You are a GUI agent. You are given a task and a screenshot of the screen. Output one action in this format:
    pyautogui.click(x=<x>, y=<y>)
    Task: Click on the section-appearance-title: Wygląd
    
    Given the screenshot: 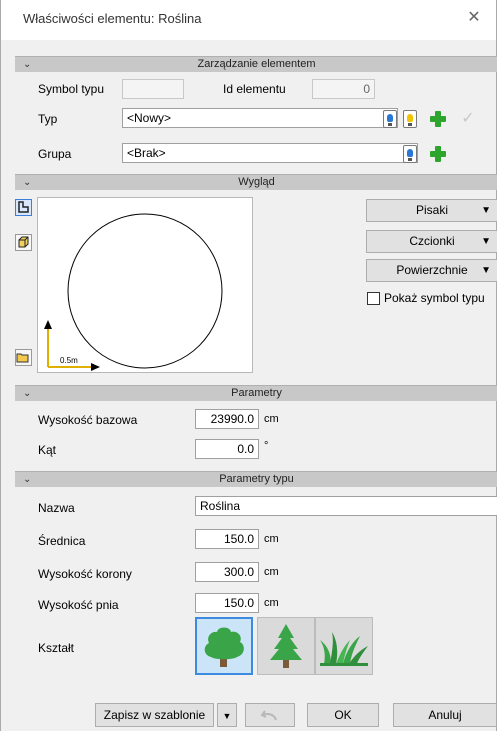 What is the action you would take?
    pyautogui.click(x=256, y=182)
    